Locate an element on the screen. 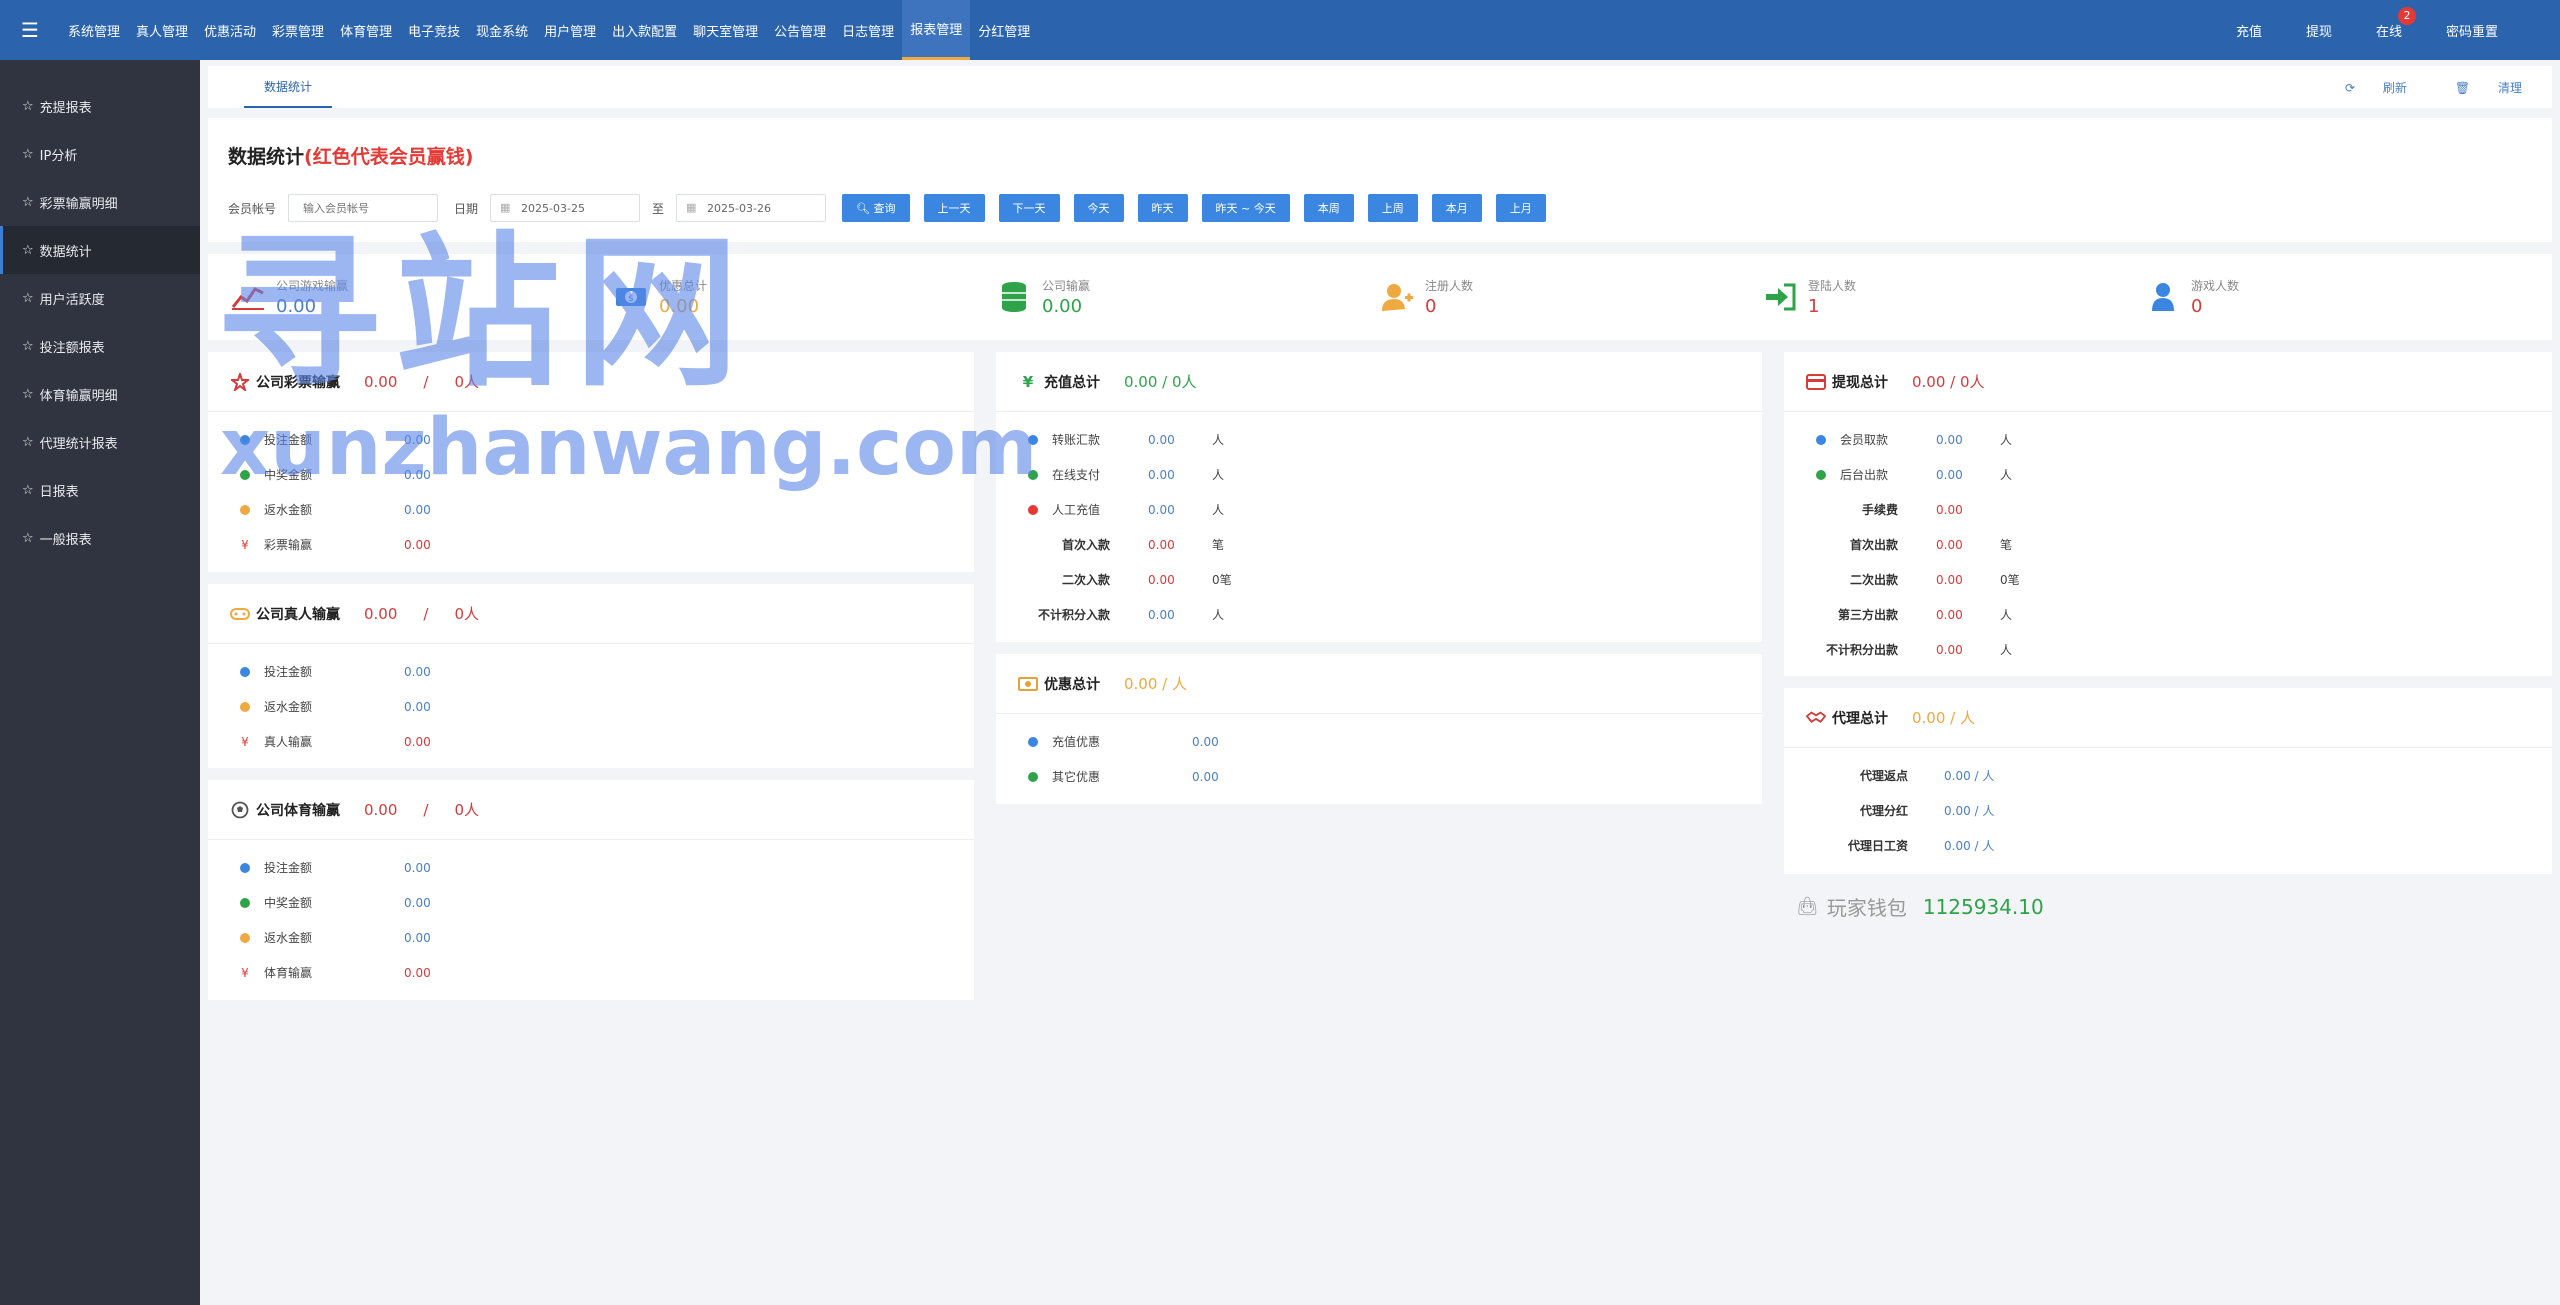  row-label: 体育输赢 is located at coordinates (288, 973).